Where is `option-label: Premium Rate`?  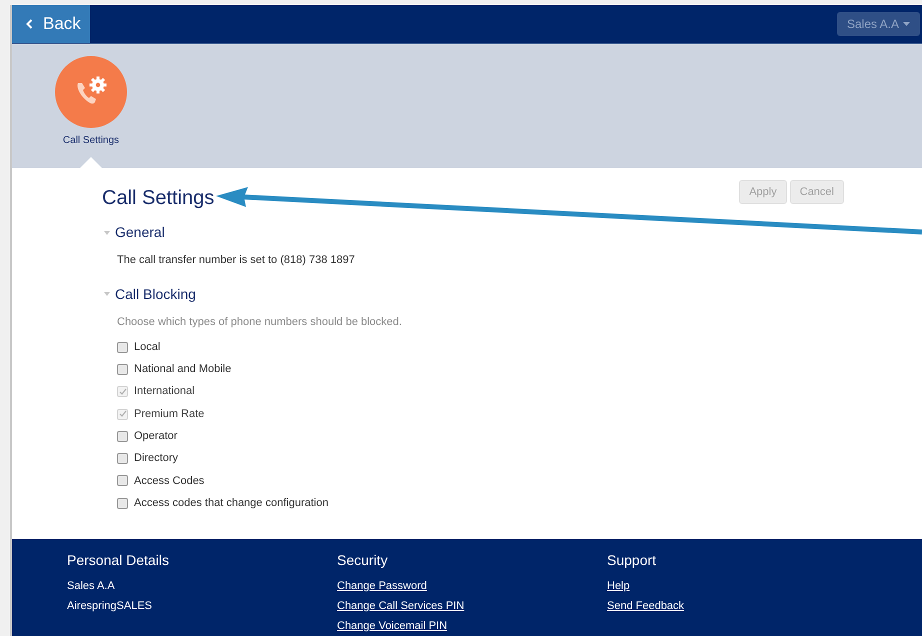
option-label: Premium Rate is located at coordinates (169, 414).